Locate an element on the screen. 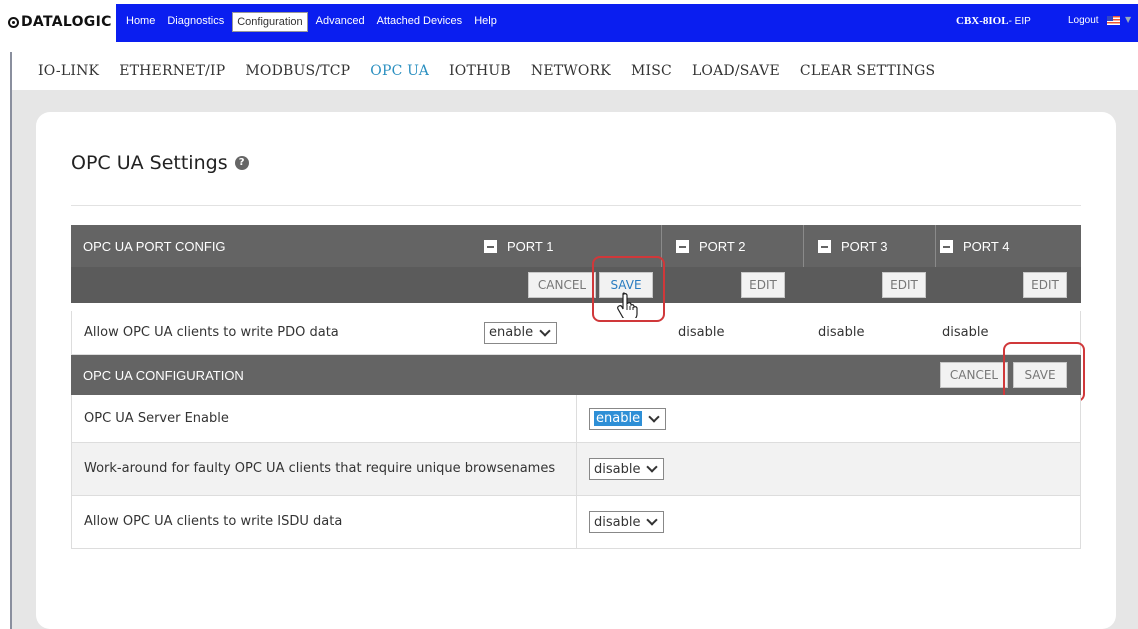  subnav-network: NETWORK is located at coordinates (571, 71).